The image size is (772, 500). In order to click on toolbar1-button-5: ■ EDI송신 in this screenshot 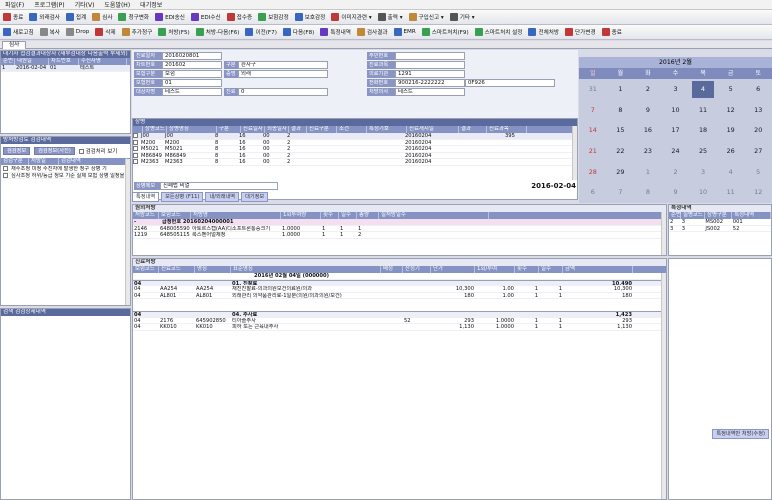, I will do `click(170, 17)`.